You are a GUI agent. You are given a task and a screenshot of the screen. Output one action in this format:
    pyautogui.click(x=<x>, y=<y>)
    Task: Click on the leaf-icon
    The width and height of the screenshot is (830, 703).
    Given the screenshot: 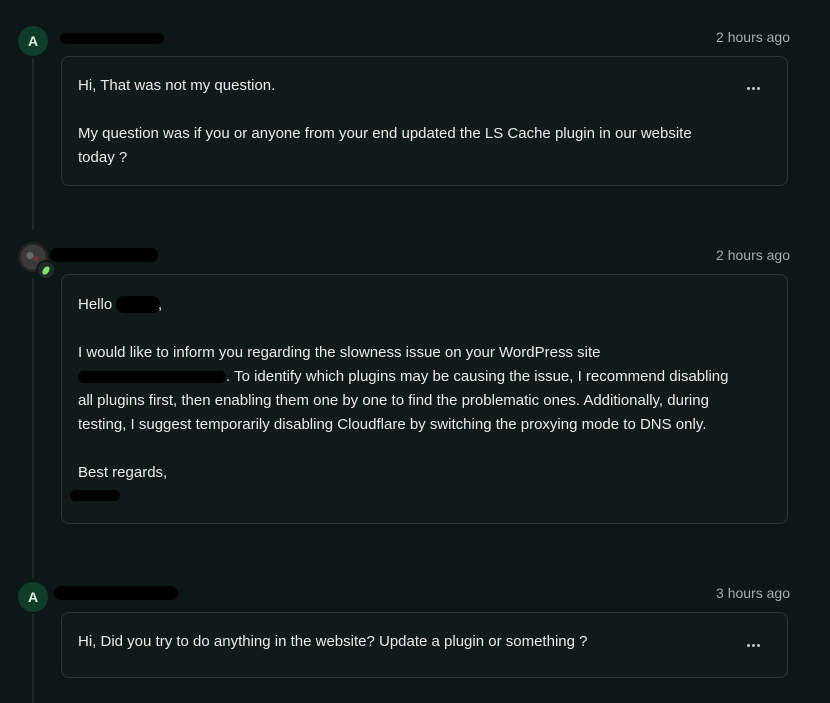 What is the action you would take?
    pyautogui.click(x=46, y=270)
    